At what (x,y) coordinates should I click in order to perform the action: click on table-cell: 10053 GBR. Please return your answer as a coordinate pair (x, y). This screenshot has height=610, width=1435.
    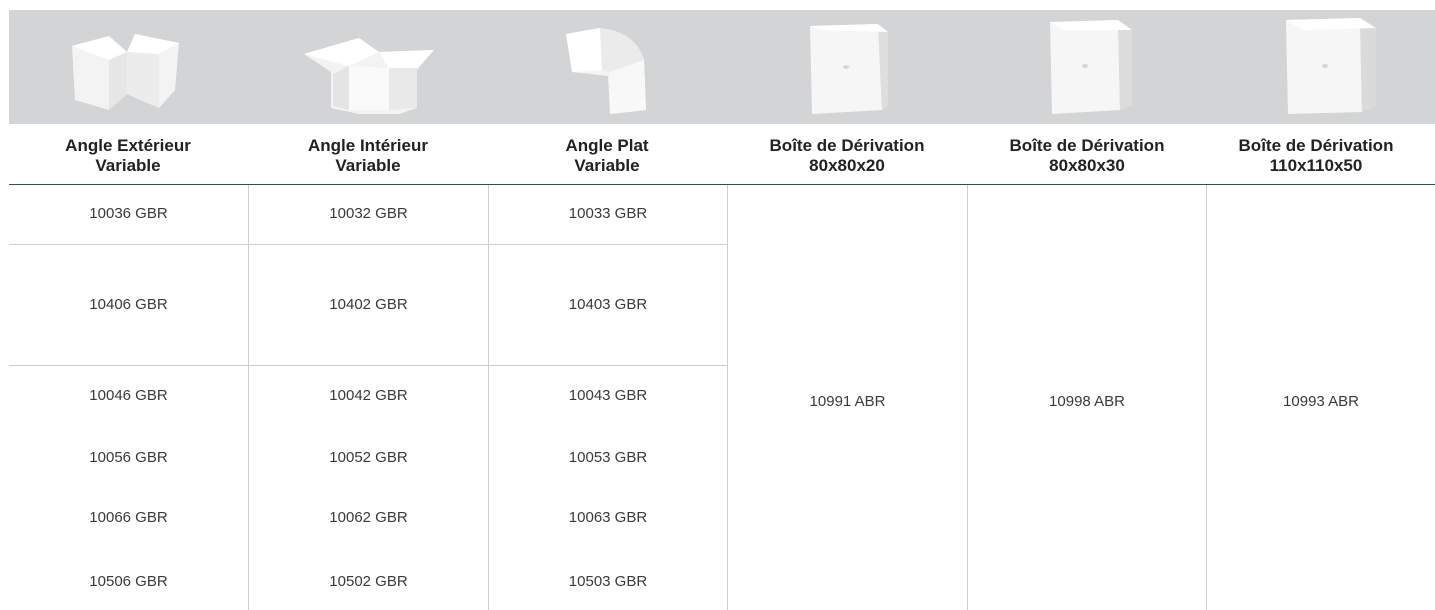
    Looking at the image, I should click on (608, 457).